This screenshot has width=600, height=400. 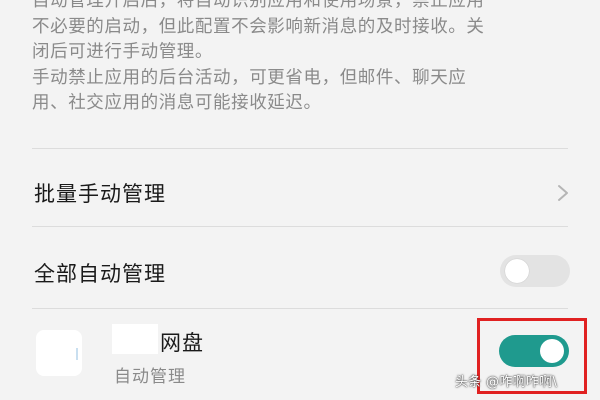 I want to click on chevron-right-icon, so click(x=563, y=193).